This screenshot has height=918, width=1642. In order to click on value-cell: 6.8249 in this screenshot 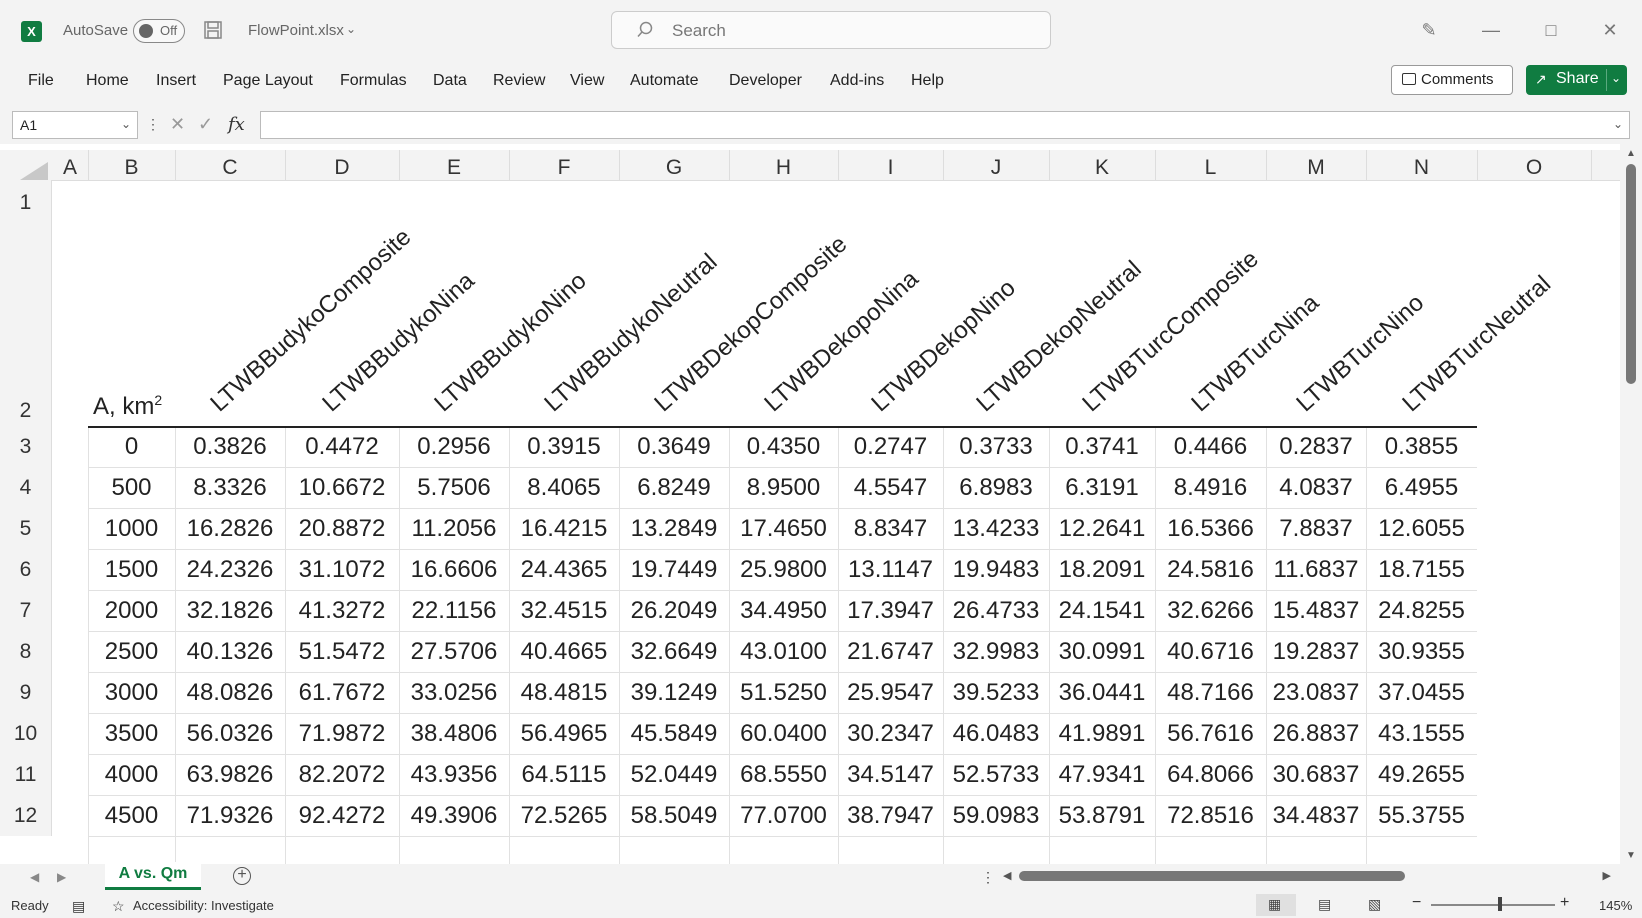, I will do `click(674, 488)`.